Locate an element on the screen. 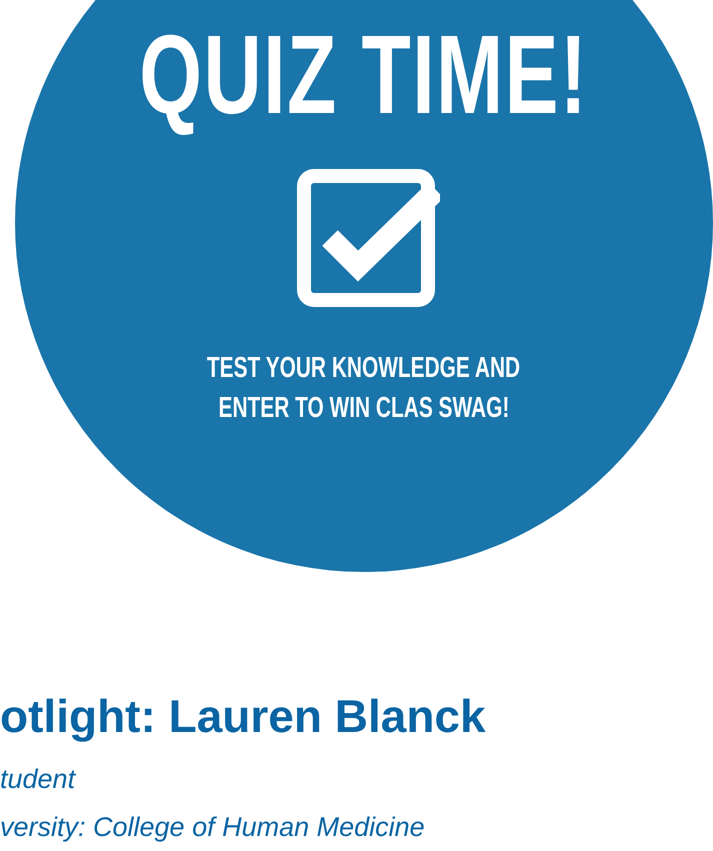  article-detail: versity: College of Human Medicine is located at coordinates (213, 827).